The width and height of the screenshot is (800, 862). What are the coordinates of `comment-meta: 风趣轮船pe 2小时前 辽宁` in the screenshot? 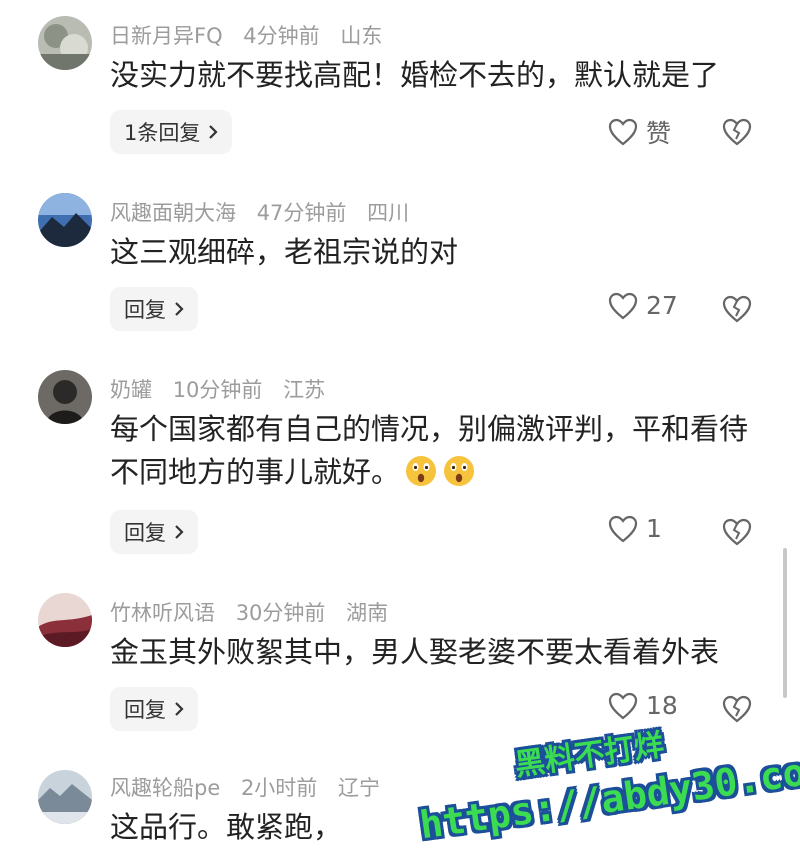 It's located at (252, 787).